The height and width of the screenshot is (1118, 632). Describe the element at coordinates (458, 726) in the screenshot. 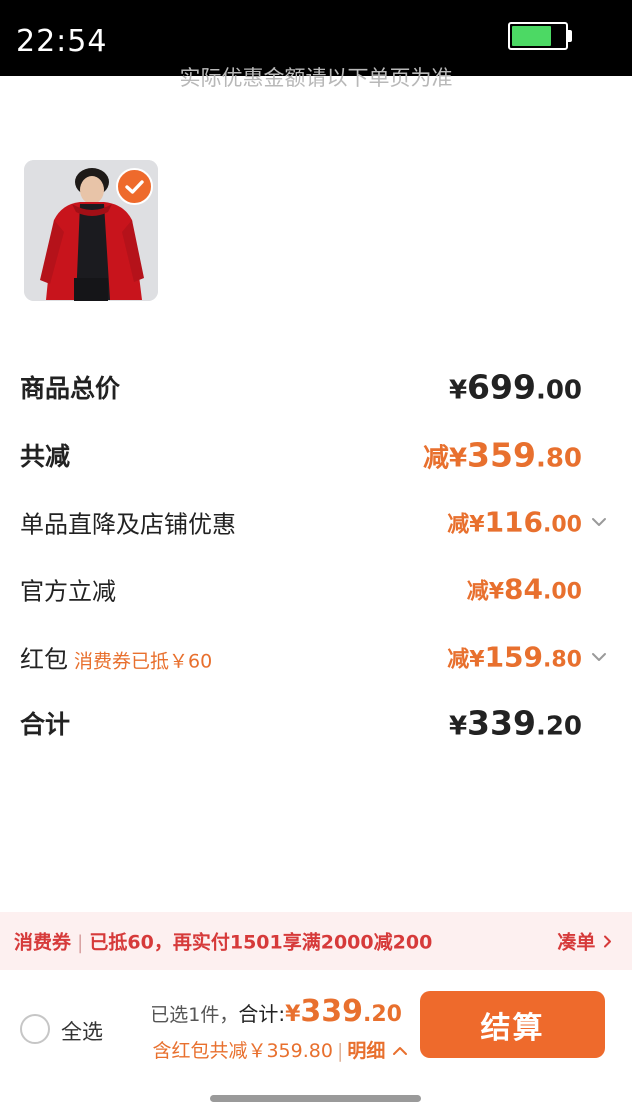

I see `total-prefix: ¥` at that location.